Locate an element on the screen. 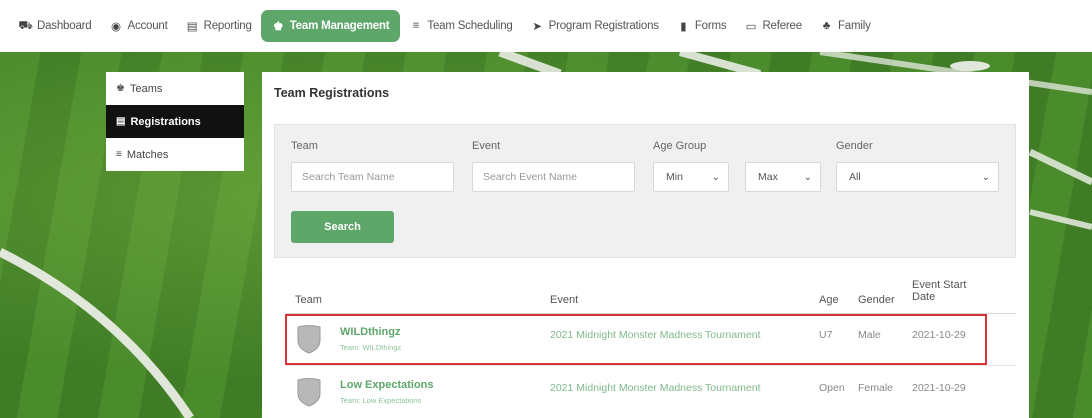 The height and width of the screenshot is (418, 1092). team-scheduling-icon: ≡ is located at coordinates (416, 26).